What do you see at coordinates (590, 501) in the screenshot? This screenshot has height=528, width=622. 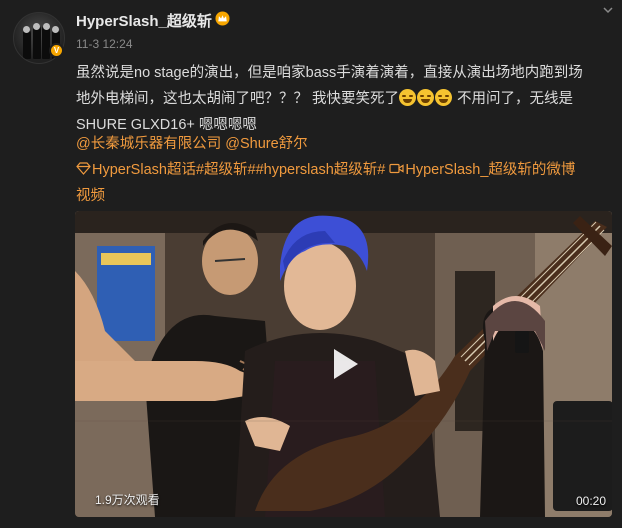 I see `video-duration: 00:20` at bounding box center [590, 501].